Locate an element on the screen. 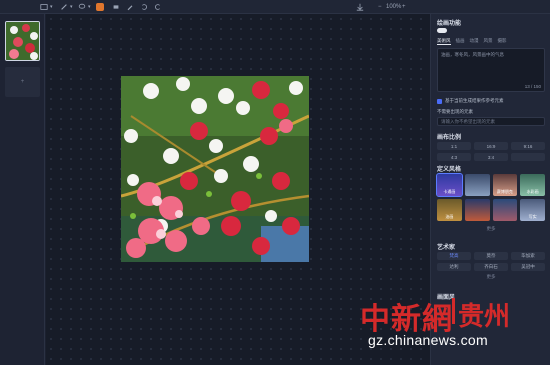  artist-option: 达利 is located at coordinates (454, 267).